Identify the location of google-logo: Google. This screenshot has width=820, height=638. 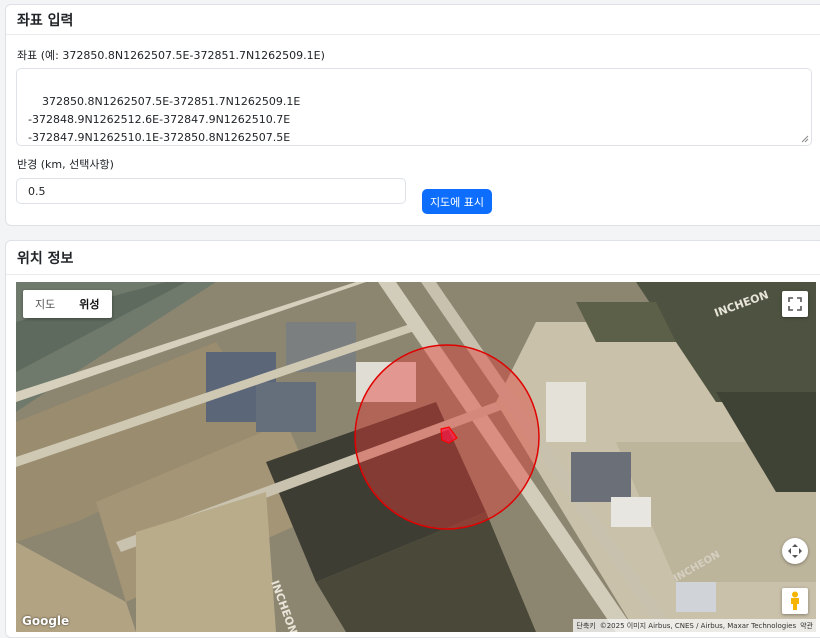
(46, 621).